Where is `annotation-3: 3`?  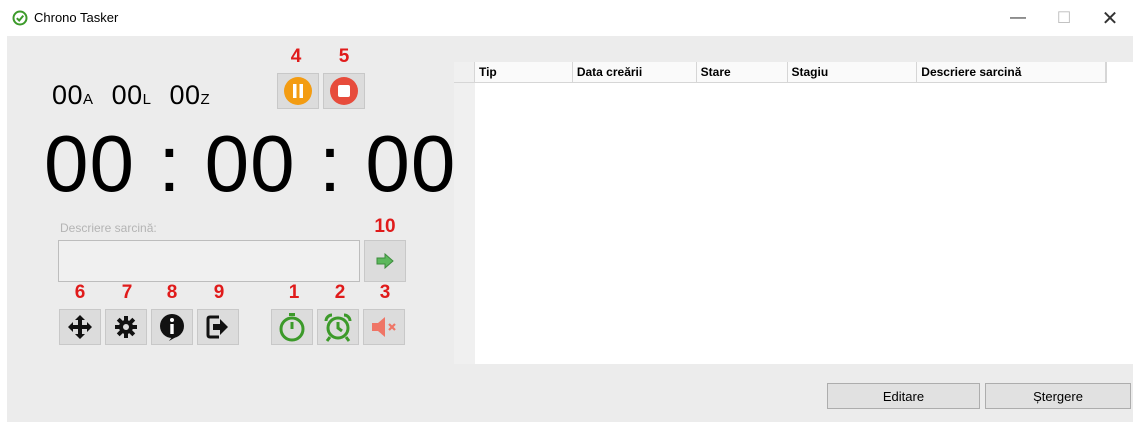 annotation-3: 3 is located at coordinates (385, 292).